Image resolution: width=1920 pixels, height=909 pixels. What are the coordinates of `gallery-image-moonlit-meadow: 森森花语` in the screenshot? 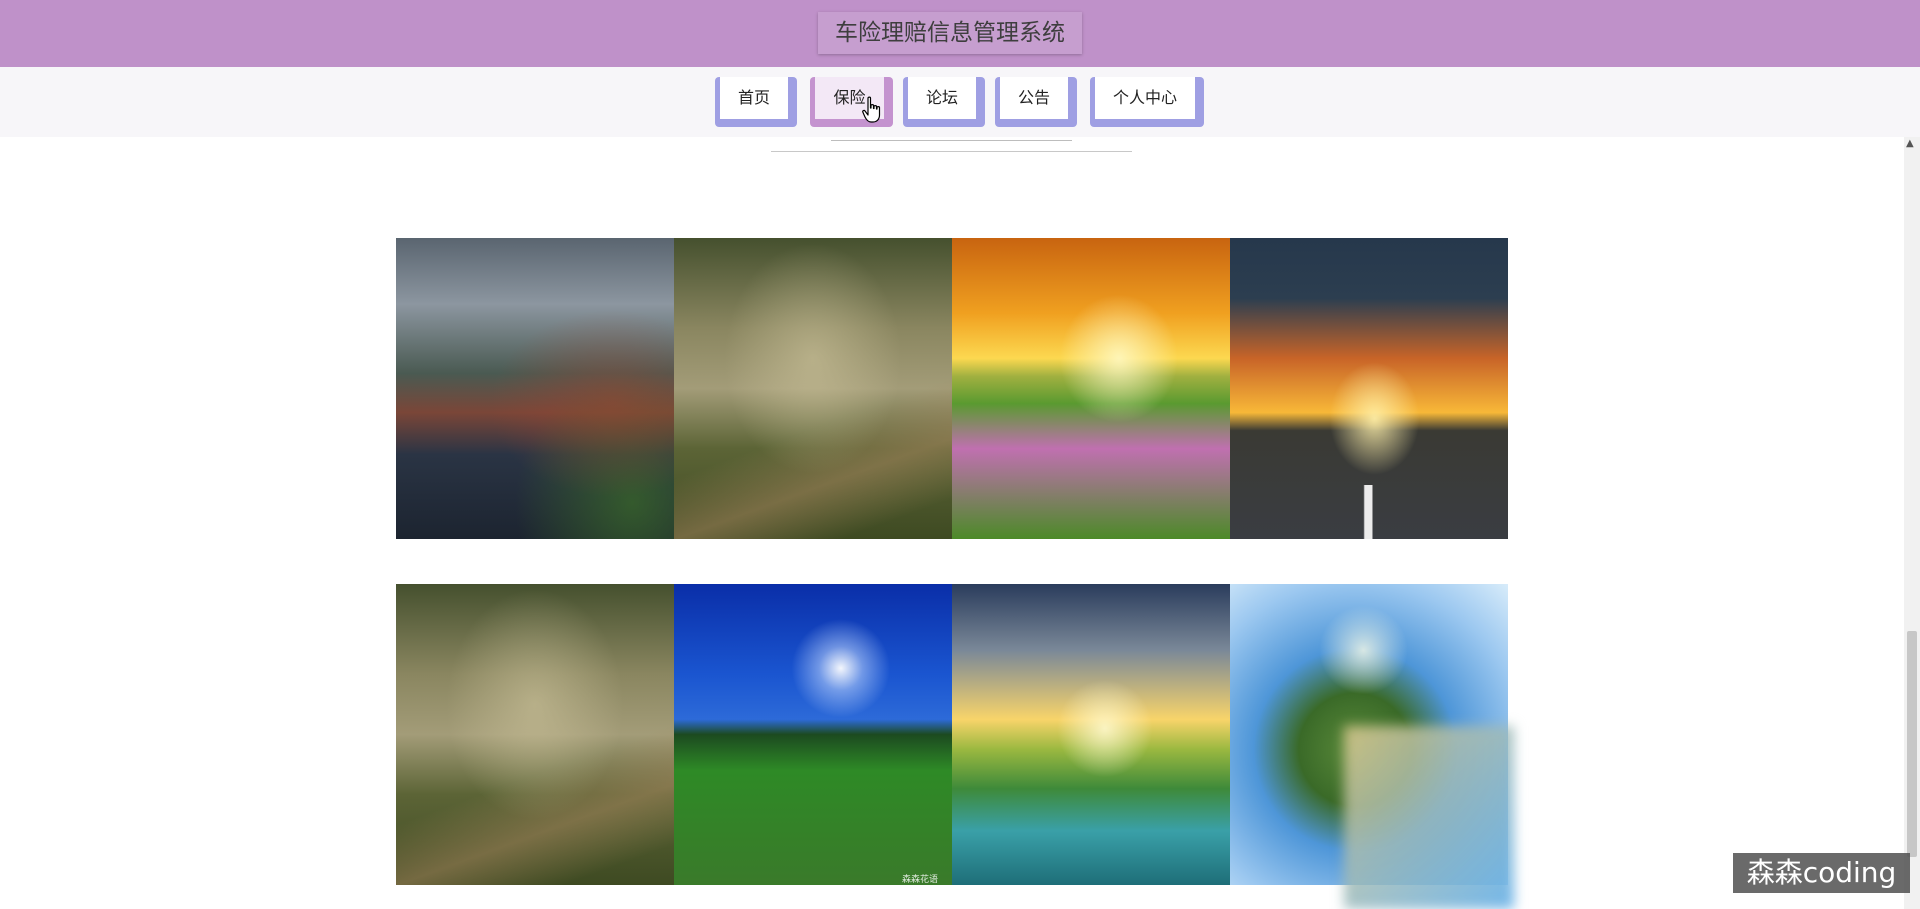 It's located at (813, 734).